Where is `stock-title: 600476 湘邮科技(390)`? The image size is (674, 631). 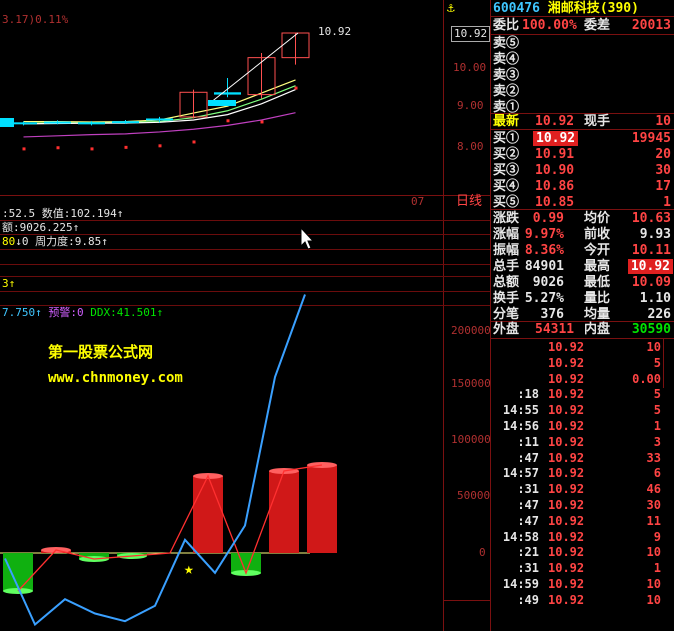 stock-title: 600476 湘邮科技(390) is located at coordinates (566, 8).